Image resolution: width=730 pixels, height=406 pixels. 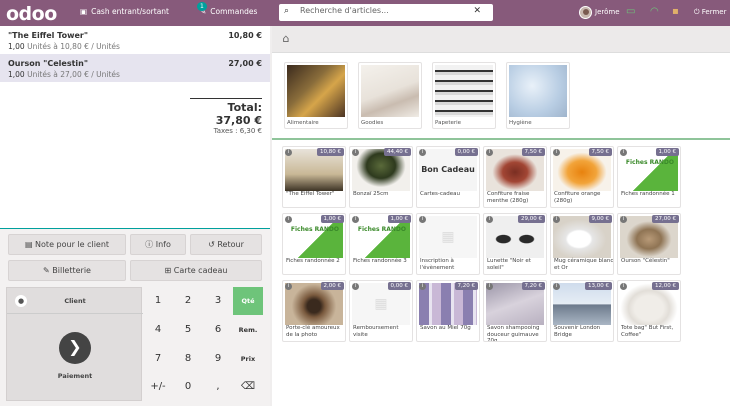 What do you see at coordinates (584, 264) in the screenshot?
I see `product-name: Mug céramique blanc et Or` at bounding box center [584, 264].